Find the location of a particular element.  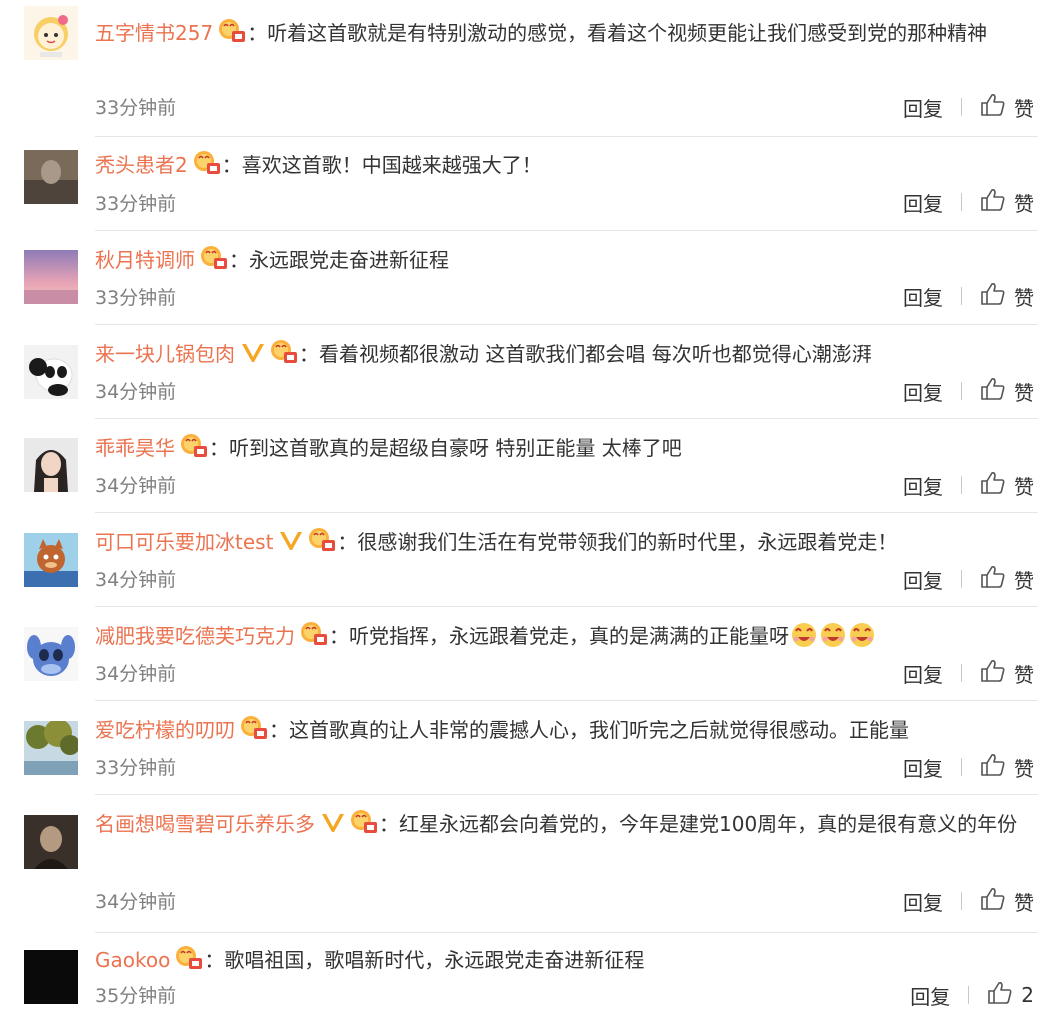

like-button: 2 is located at coordinates (1010, 995).